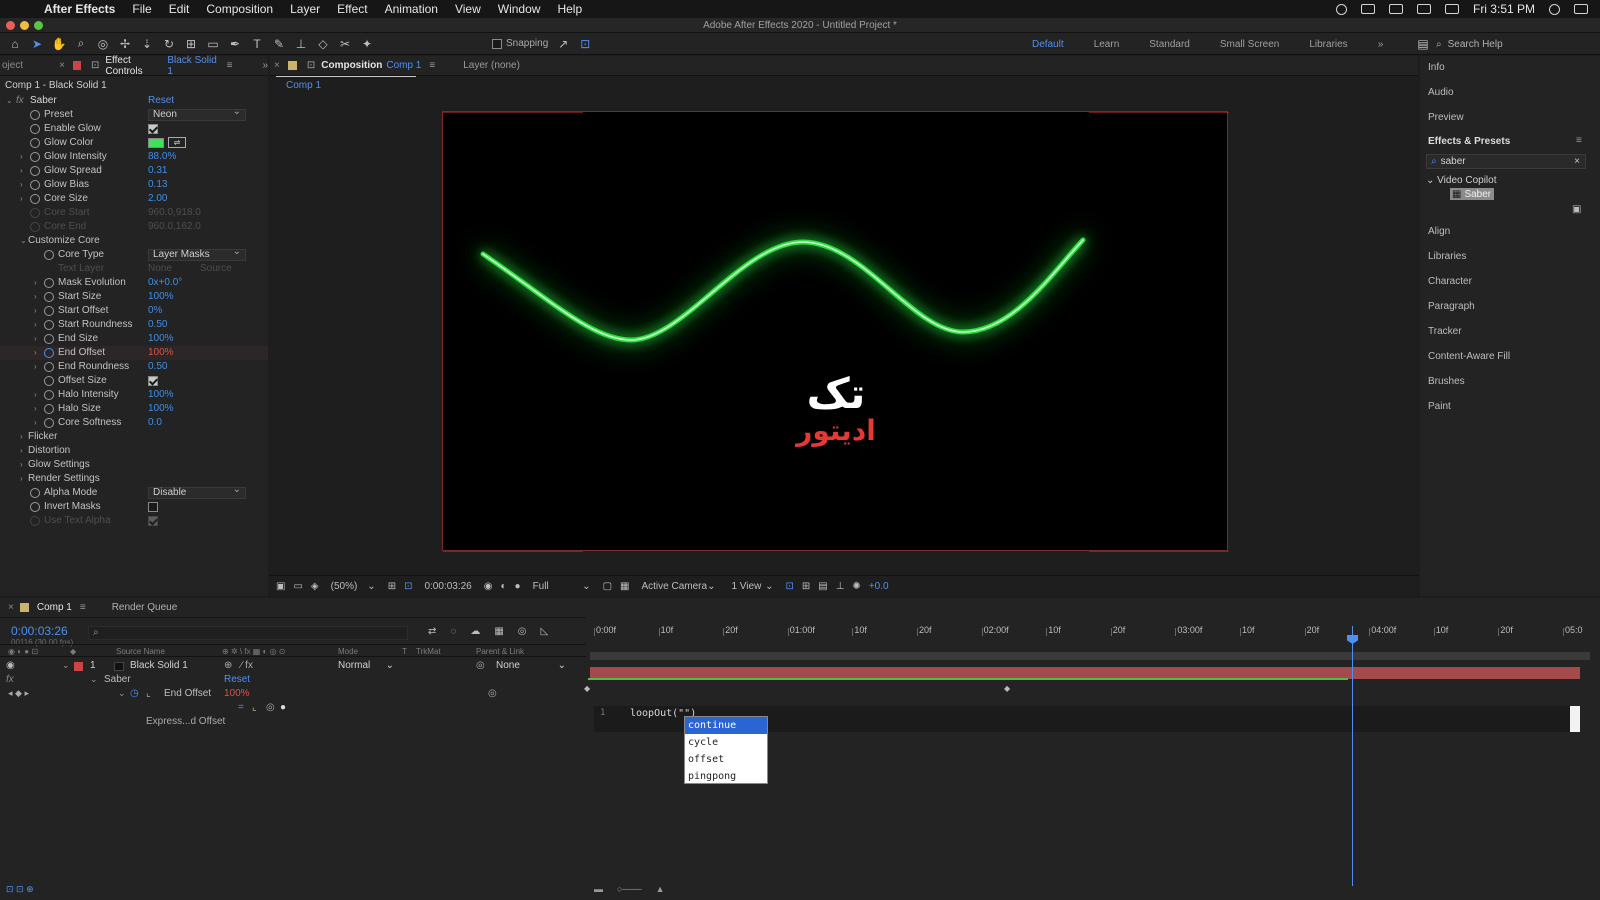 The image size is (1600, 900). I want to click on menu-file: File, so click(141, 9).